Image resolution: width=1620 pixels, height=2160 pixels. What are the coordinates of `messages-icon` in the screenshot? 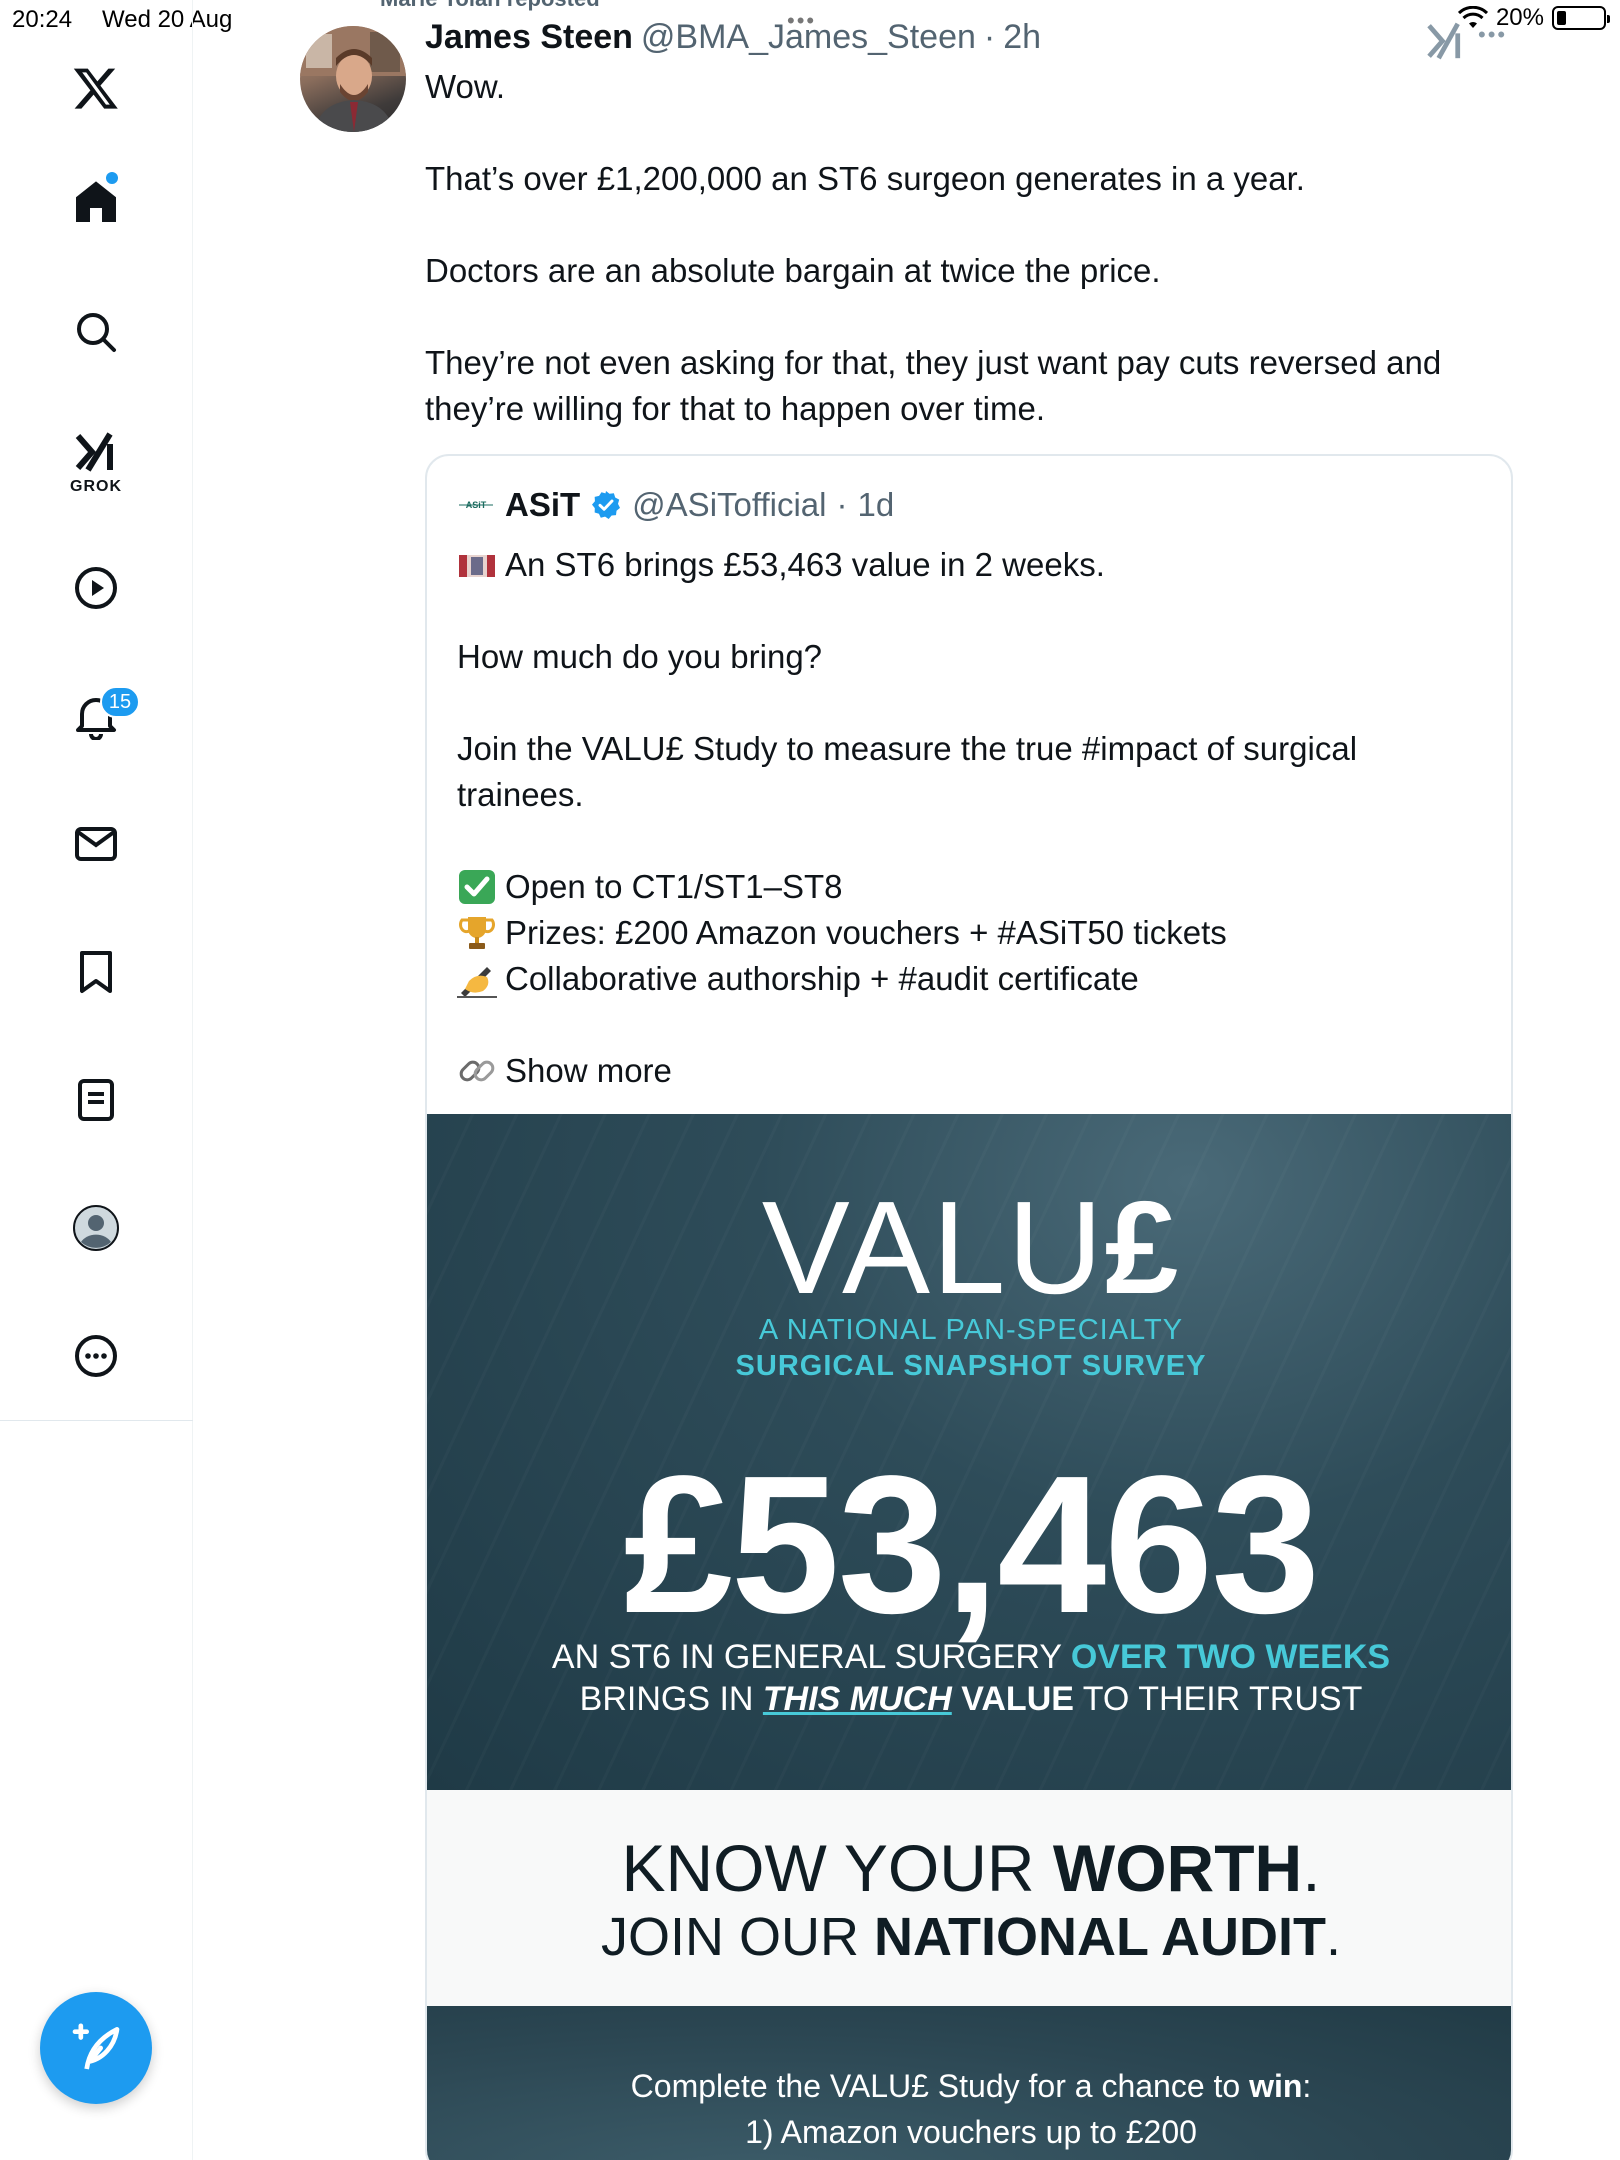 It's located at (96, 844).